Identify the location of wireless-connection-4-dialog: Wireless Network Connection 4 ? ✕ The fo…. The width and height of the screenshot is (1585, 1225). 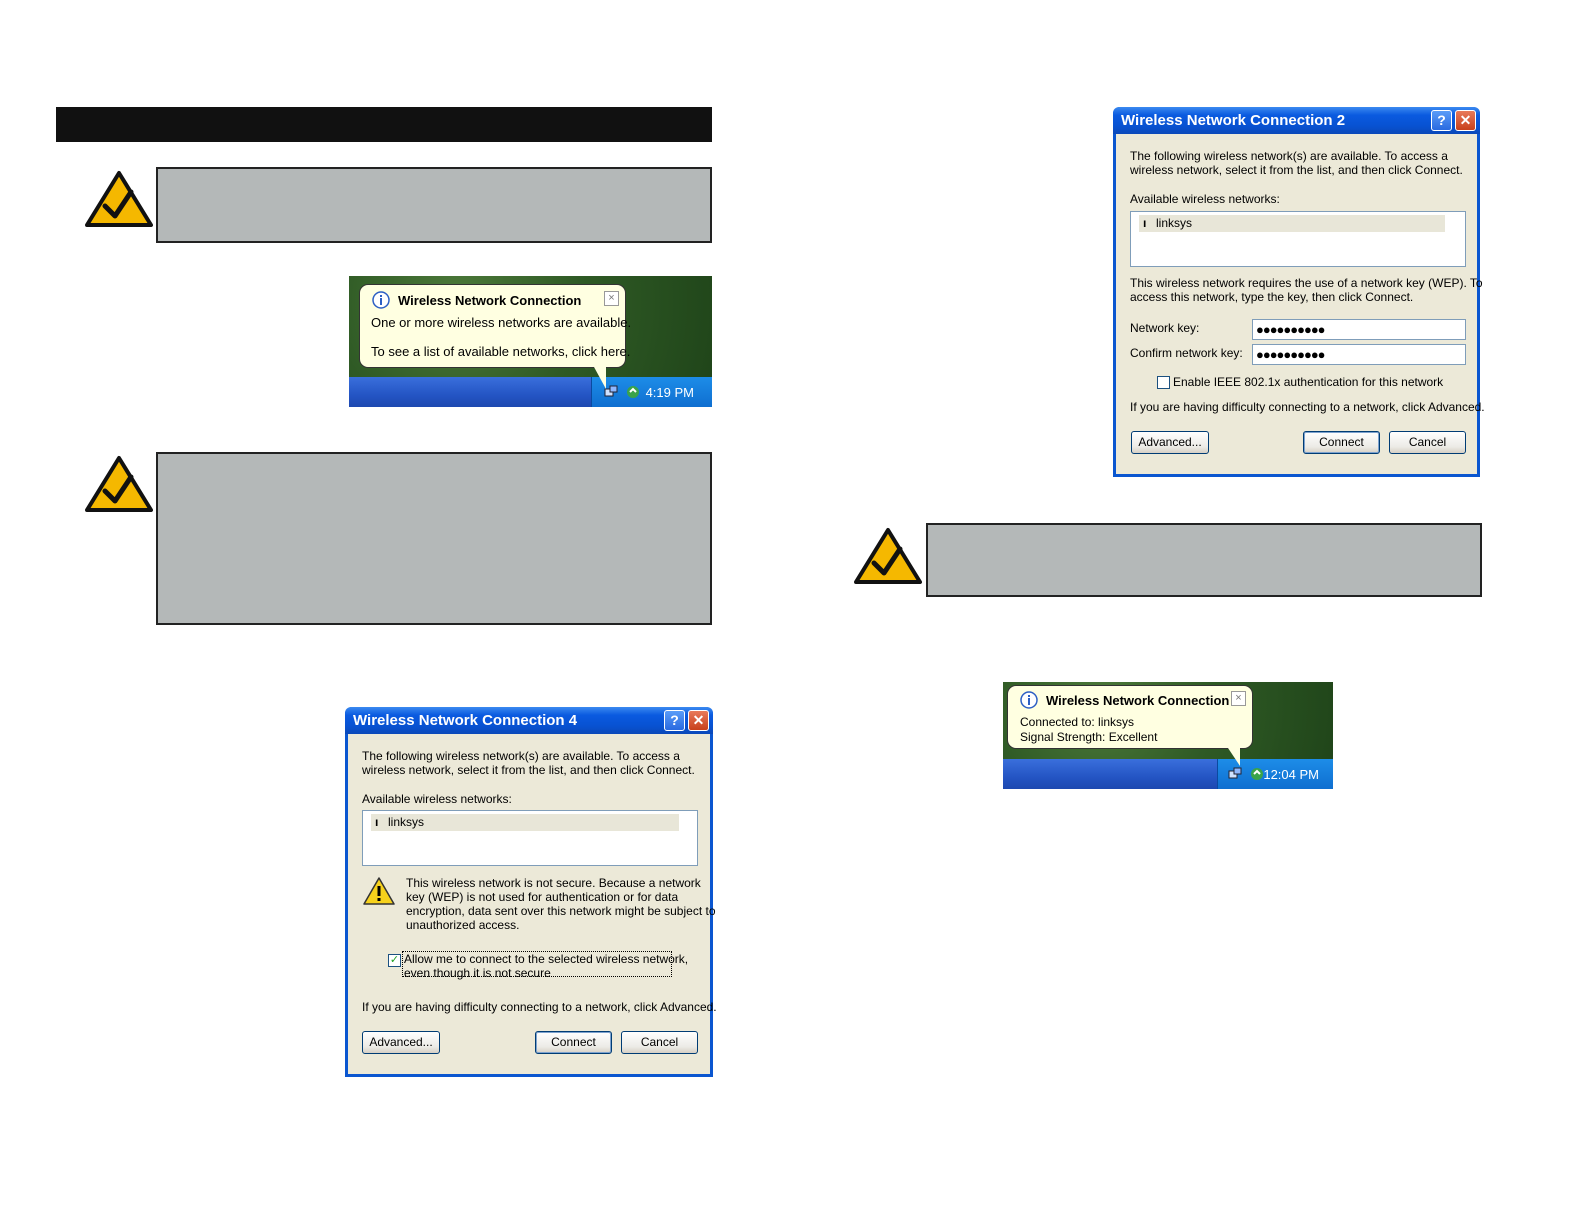
(531, 892).